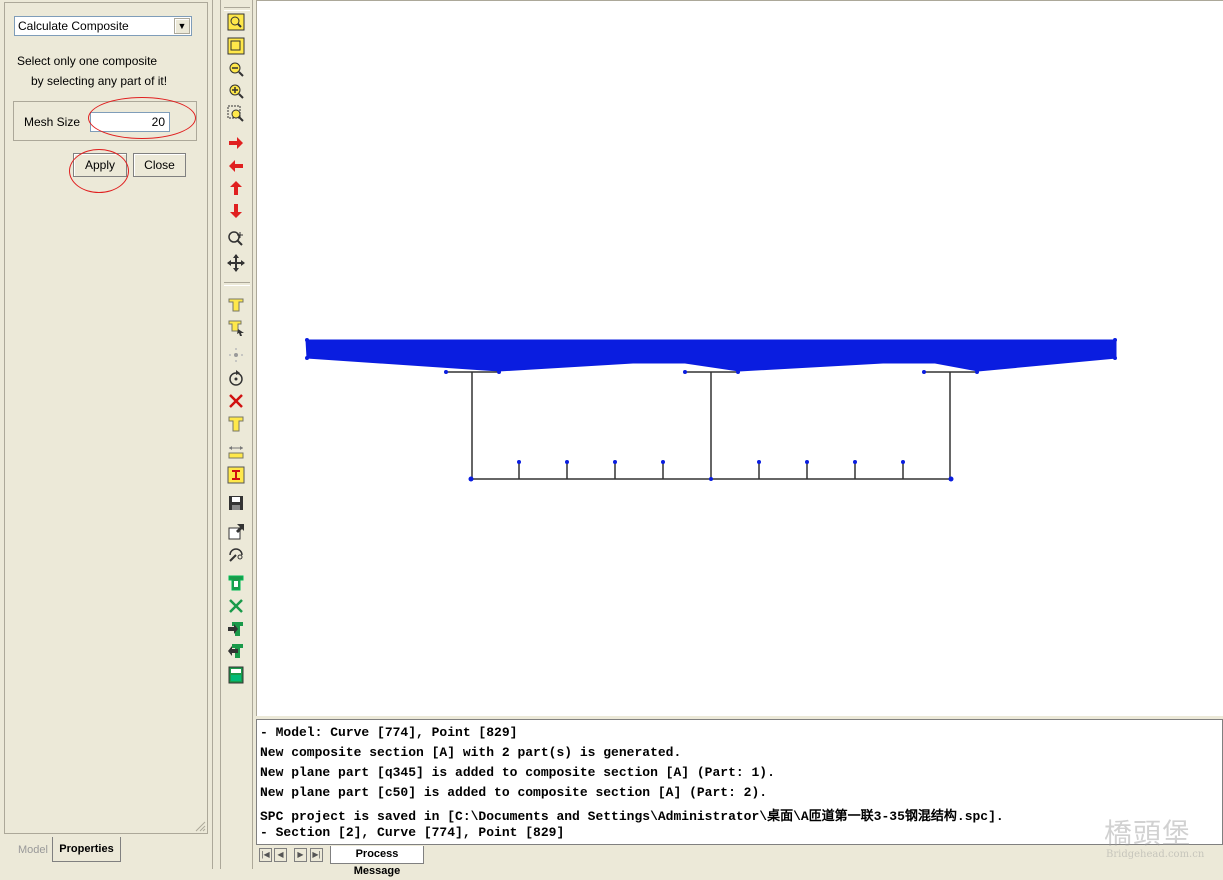 The height and width of the screenshot is (880, 1223). Describe the element at coordinates (236, 69) in the screenshot. I see `zoom-out-icon` at that location.